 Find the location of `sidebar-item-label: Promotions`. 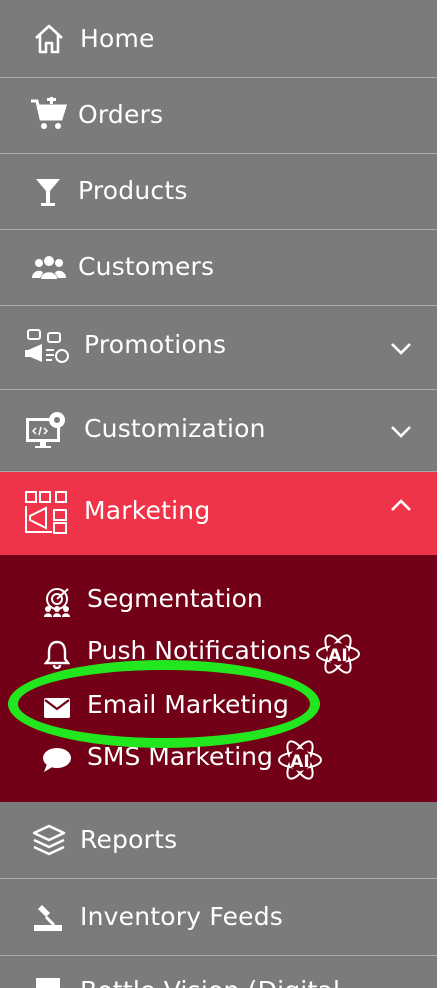

sidebar-item-label: Promotions is located at coordinates (155, 344).